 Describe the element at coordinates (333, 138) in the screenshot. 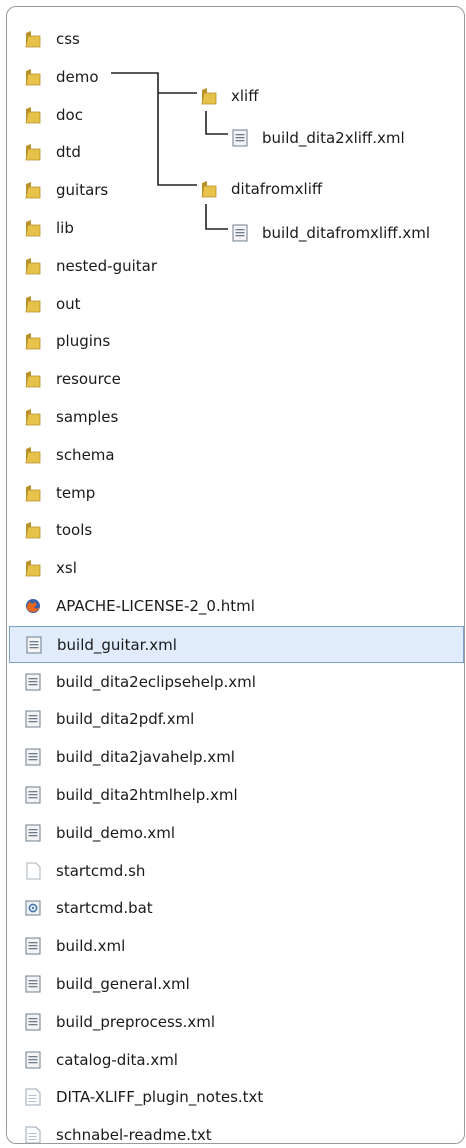

I see `subtree-item-label: build_dita2xliff.xml` at that location.